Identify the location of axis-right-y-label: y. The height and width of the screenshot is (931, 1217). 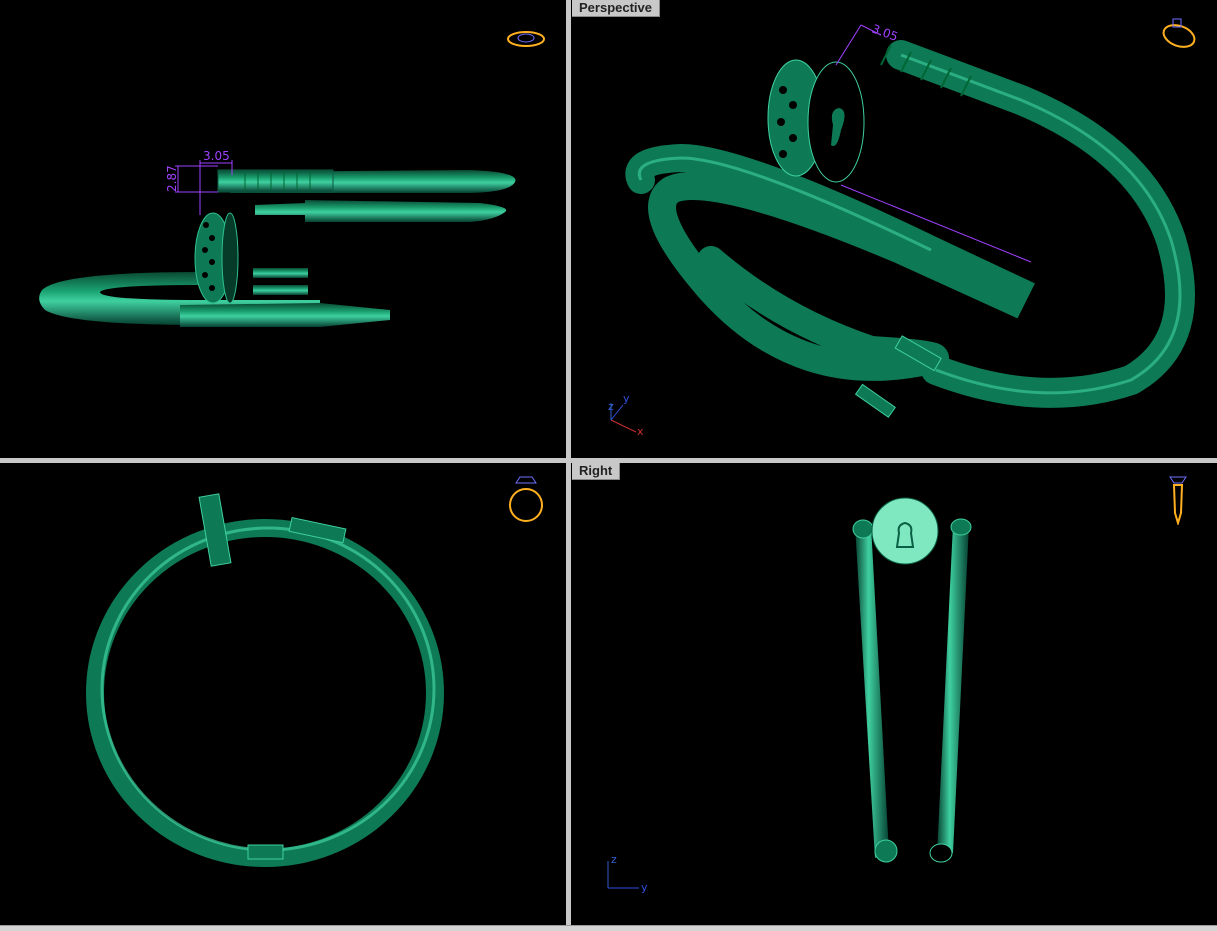
(644, 887).